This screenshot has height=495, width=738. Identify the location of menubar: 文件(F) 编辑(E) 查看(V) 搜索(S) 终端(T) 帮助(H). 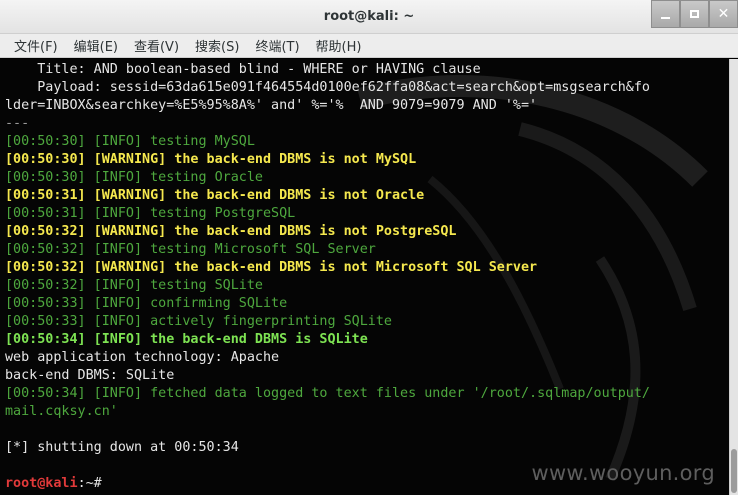
(369, 46).